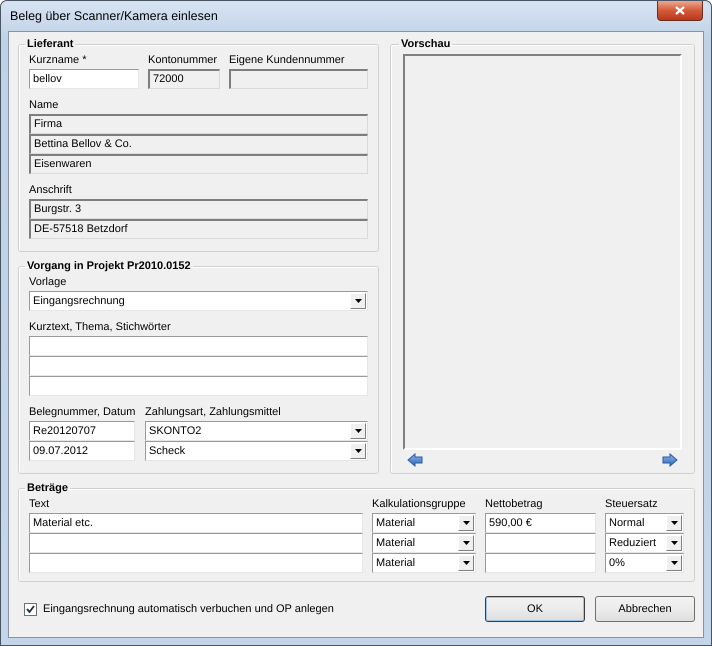 This screenshot has height=646, width=712. What do you see at coordinates (632, 504) in the screenshot?
I see `column-header: Steuersatz` at bounding box center [632, 504].